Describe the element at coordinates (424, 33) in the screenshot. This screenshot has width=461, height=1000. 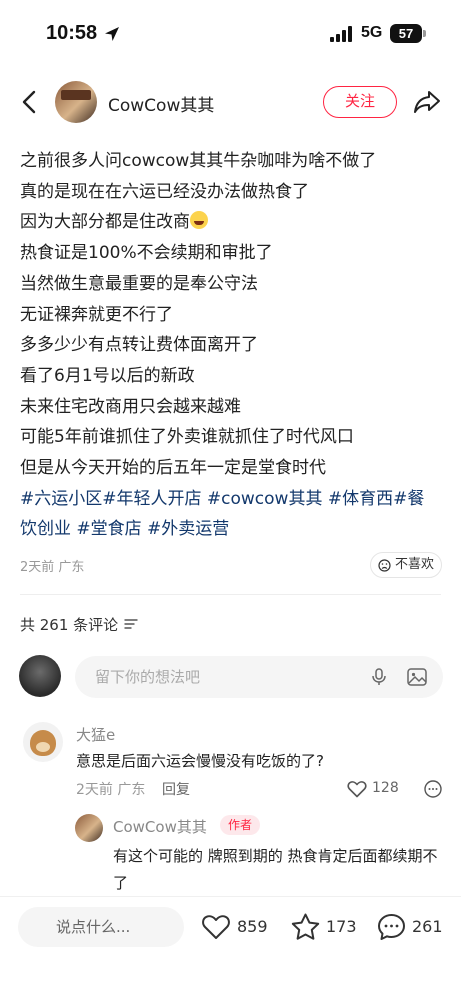
I see `battery-tip` at that location.